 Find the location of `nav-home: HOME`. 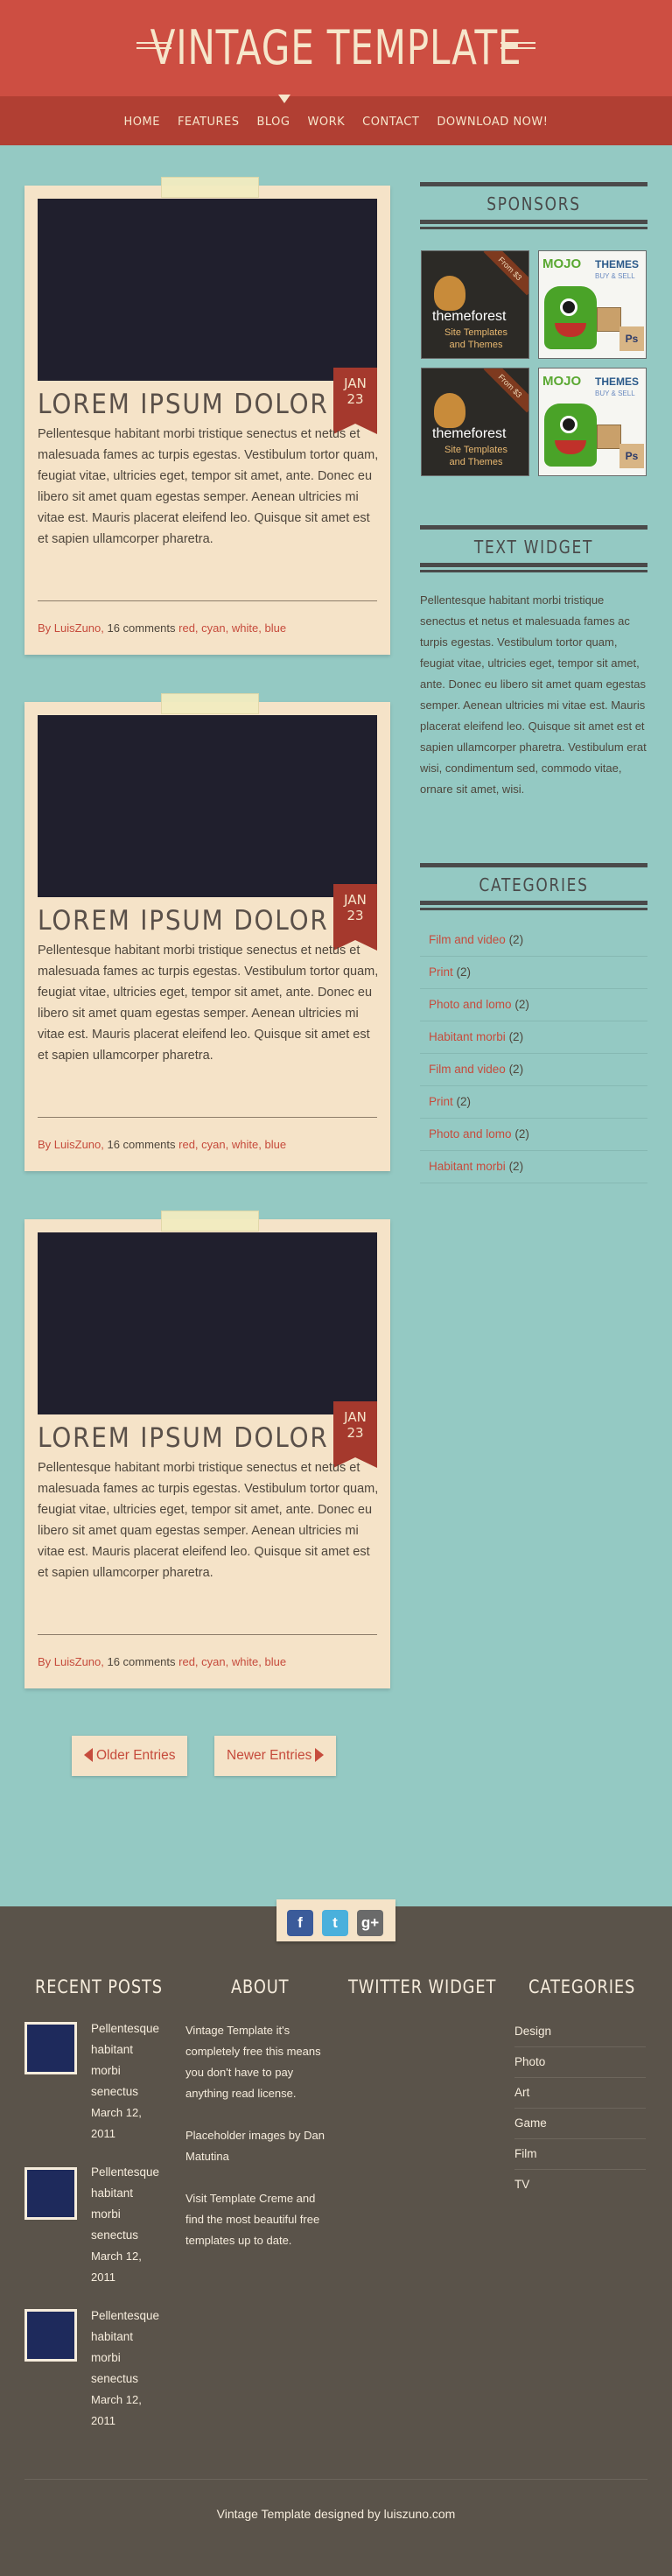

nav-home: HOME is located at coordinates (142, 122).